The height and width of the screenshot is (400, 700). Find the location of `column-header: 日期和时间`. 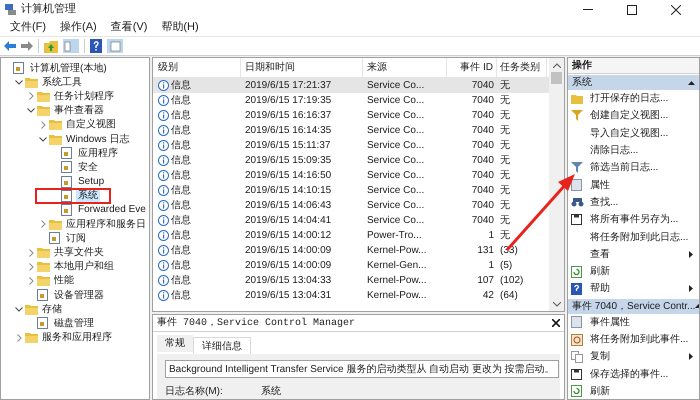

column-header: 日期和时间 is located at coordinates (302, 67).